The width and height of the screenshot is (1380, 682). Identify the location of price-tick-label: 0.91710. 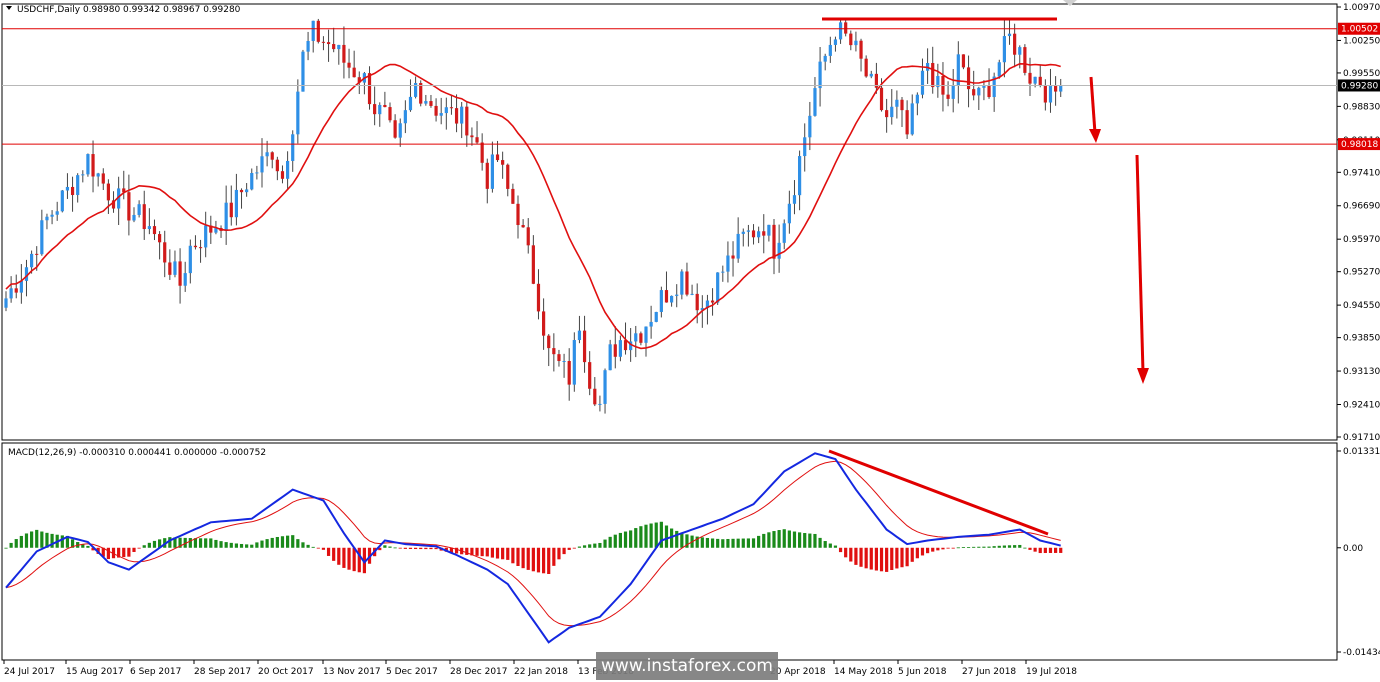
(1361, 438).